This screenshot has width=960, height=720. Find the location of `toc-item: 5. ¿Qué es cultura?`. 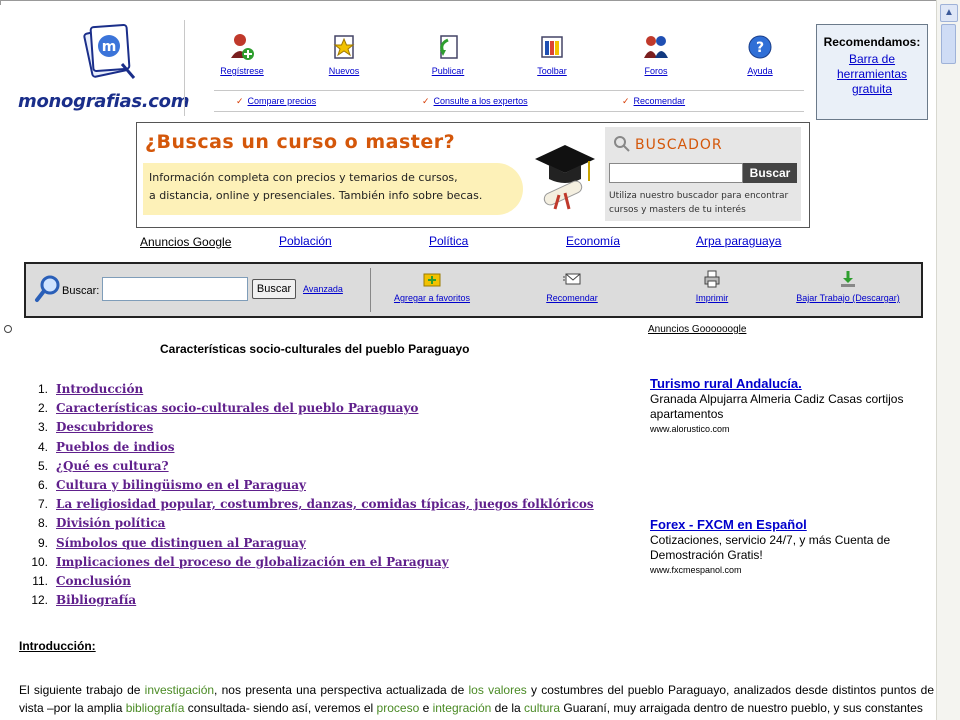

toc-item: 5. ¿Qué es cultura? is located at coordinates (306, 468).